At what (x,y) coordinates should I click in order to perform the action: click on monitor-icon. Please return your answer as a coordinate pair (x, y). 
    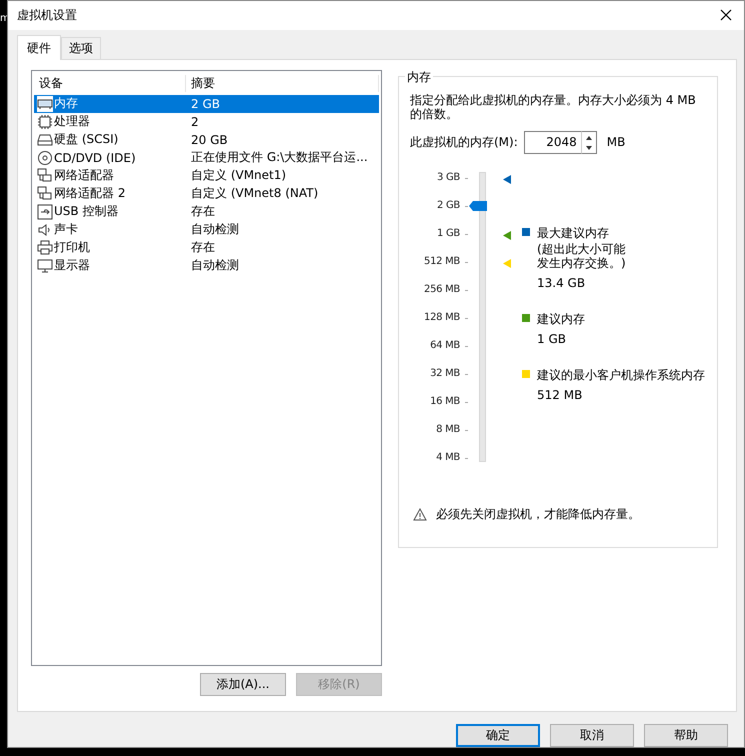
    Looking at the image, I should click on (45, 266).